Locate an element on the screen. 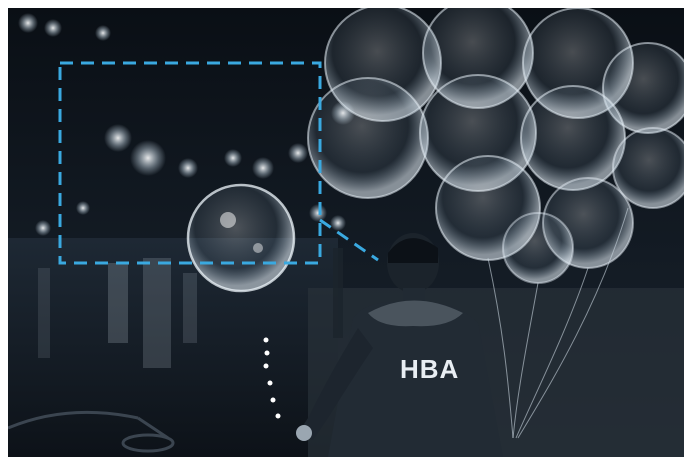 The width and height of the screenshot is (691, 465). background-pole is located at coordinates (338, 293).